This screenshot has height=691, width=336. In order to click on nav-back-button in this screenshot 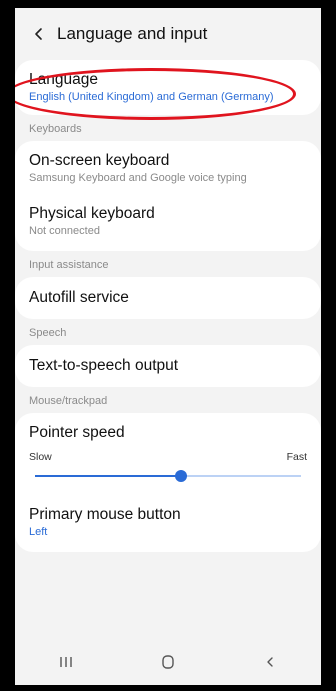, I will do `click(270, 662)`.